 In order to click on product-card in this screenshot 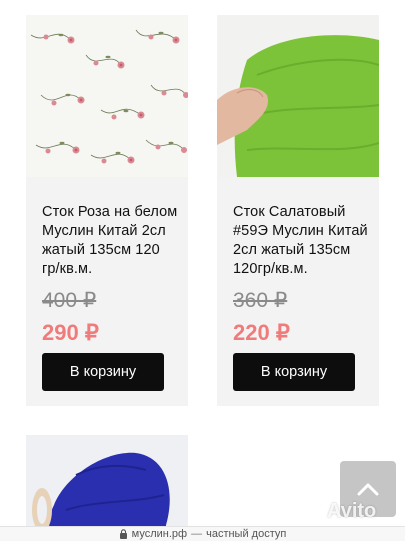, I will do `click(107, 487)`.